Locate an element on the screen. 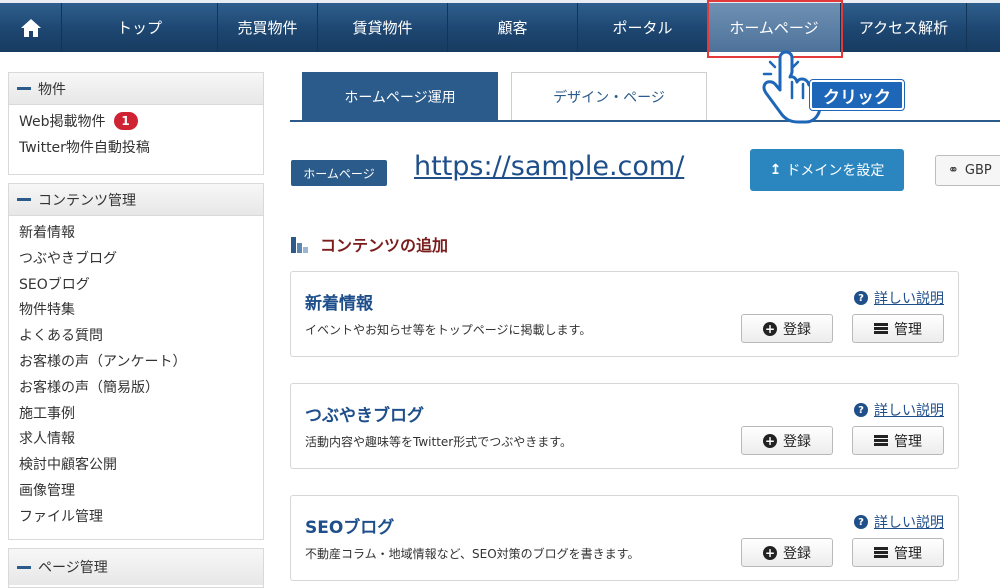 This screenshot has height=588, width=1000. card-description: イベントやお知らせ等をトップページに掲載します。 is located at coordinates (448, 330).